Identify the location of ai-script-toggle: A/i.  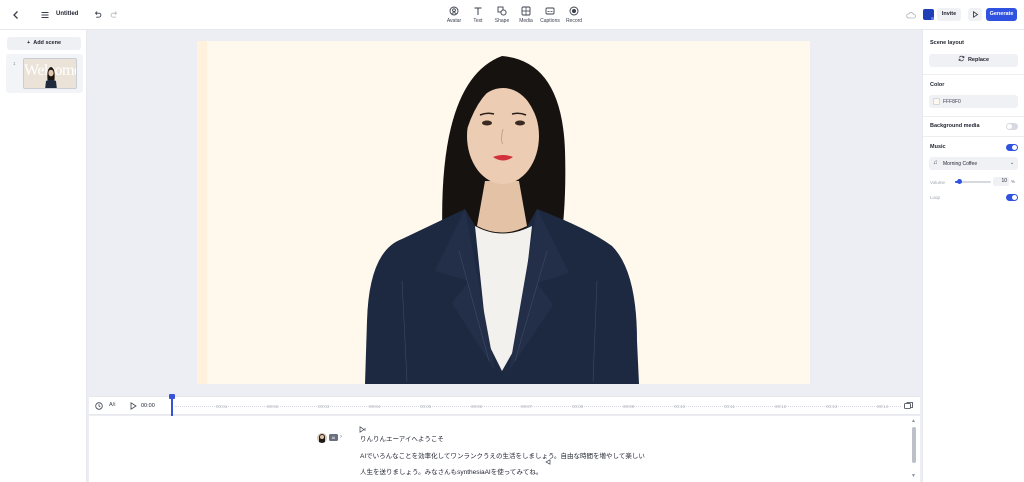
(112, 405).